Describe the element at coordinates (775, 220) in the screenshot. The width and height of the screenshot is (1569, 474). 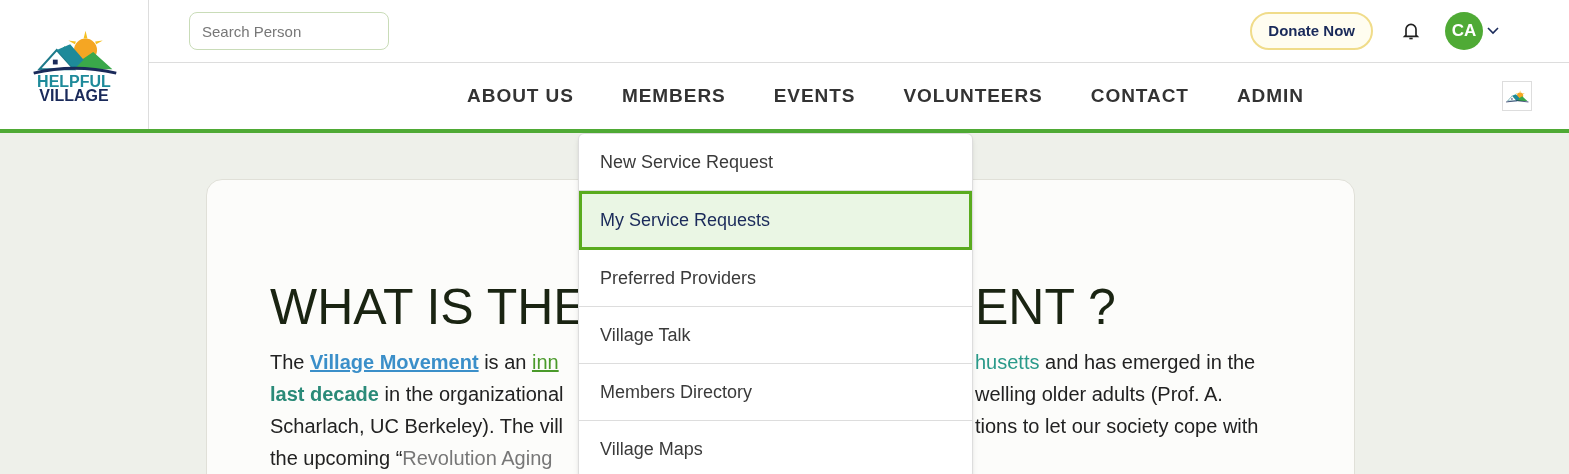
I see `menu-item: My Service Requests` at that location.